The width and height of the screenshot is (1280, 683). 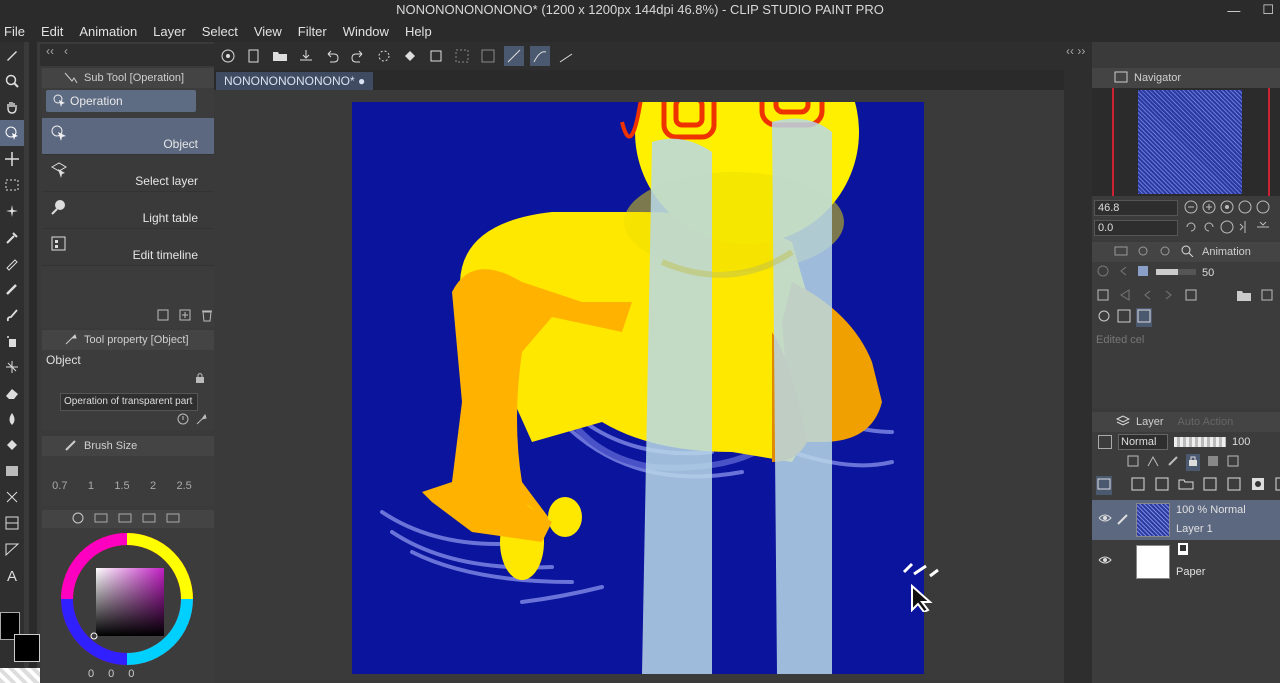 What do you see at coordinates (1200, 442) in the screenshot?
I see `opacity-slider-bar` at bounding box center [1200, 442].